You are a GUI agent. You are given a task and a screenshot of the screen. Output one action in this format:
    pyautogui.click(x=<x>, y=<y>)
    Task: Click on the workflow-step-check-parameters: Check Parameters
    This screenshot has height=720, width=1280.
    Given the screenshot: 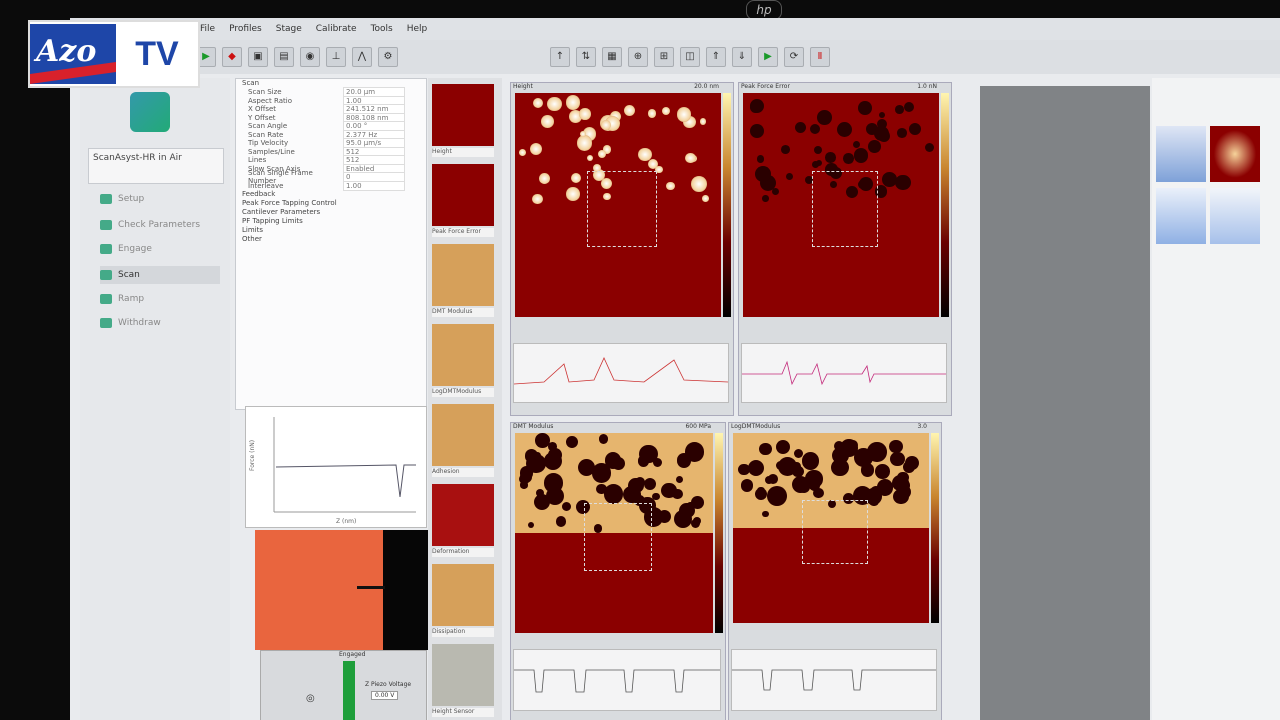 What is the action you would take?
    pyautogui.click(x=160, y=225)
    